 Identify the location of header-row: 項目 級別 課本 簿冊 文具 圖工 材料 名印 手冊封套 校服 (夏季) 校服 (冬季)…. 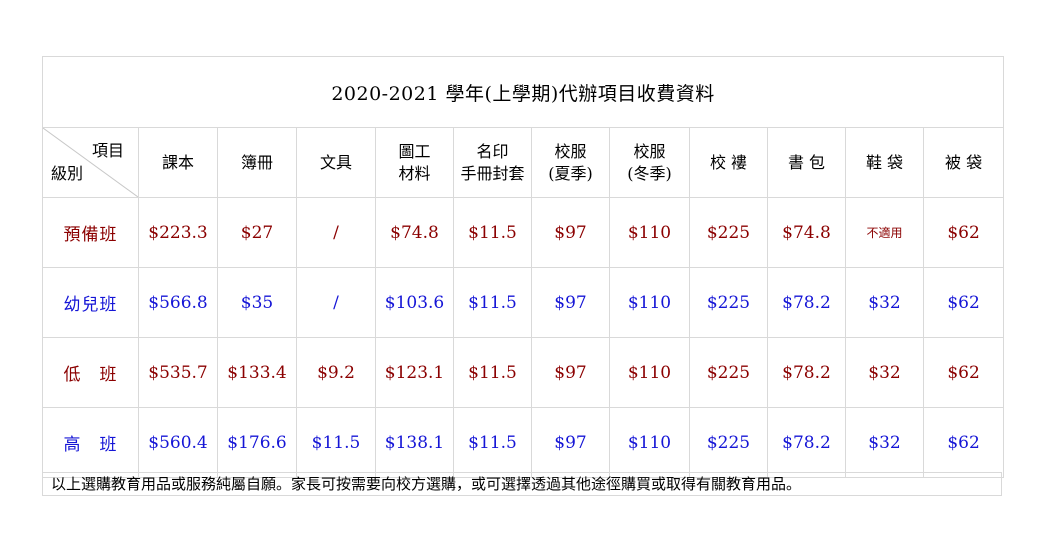
(523, 162).